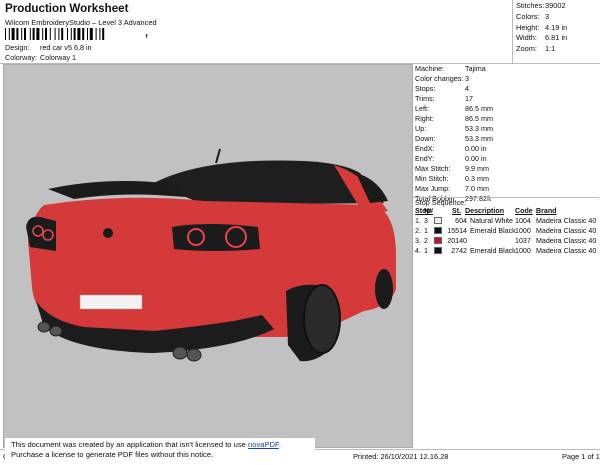  I want to click on info-endx: EndX: 0.00 in, so click(451, 148).